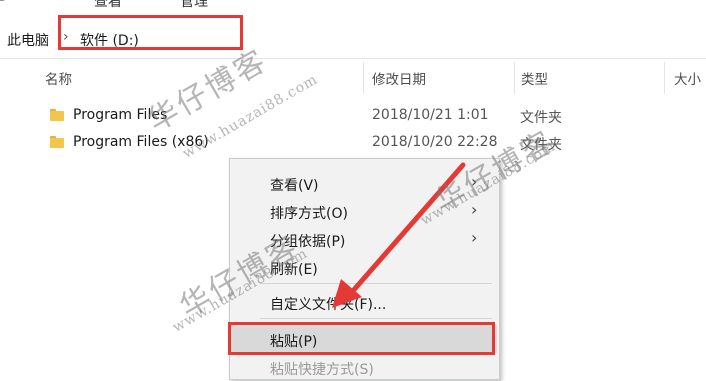  I want to click on ribbon-tab-fragment: =, so click(3, 3).